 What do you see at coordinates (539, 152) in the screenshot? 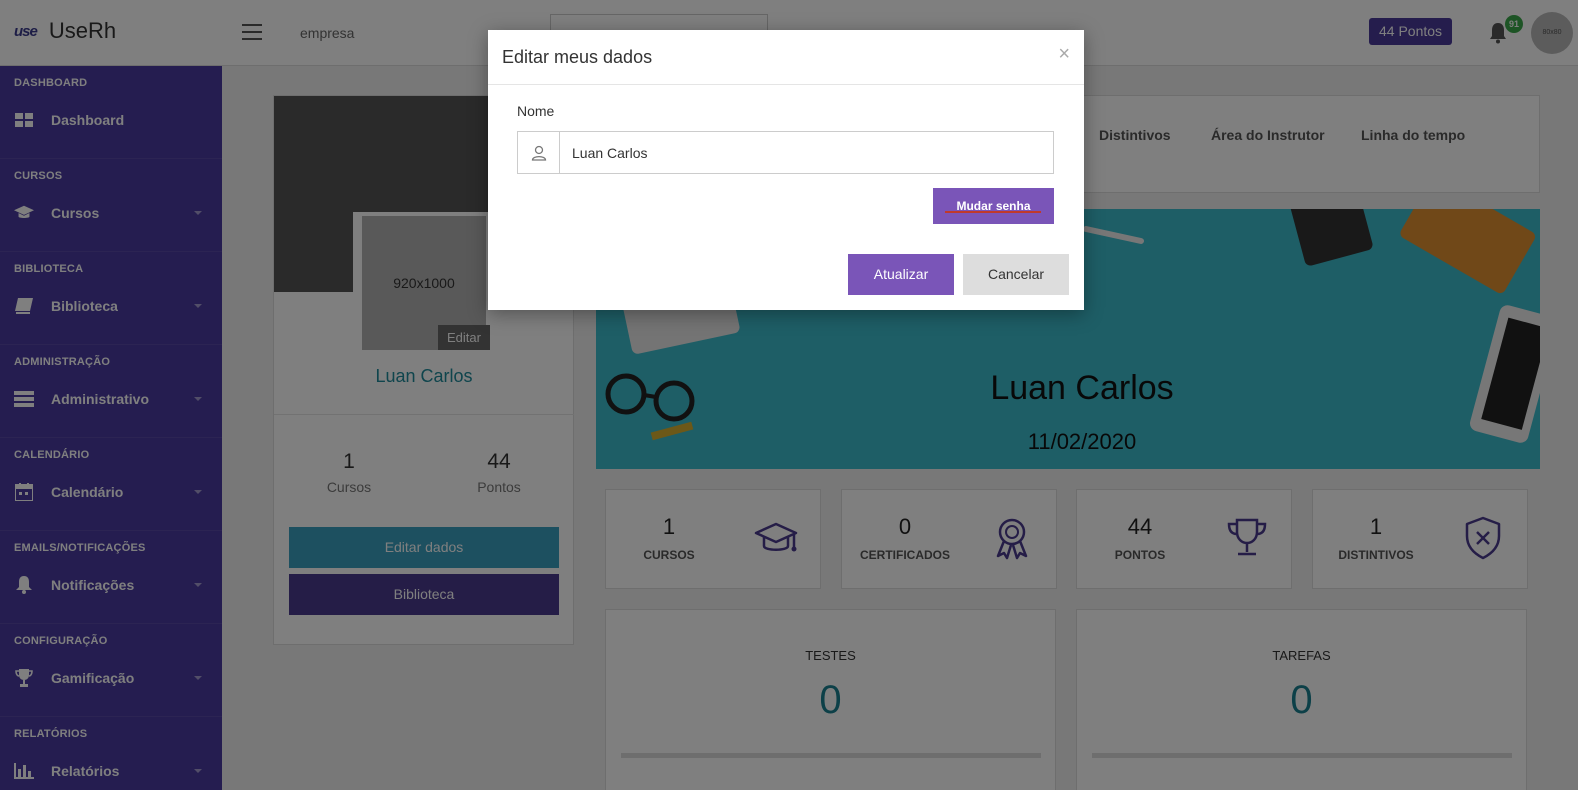
I see `user-icon` at bounding box center [539, 152].